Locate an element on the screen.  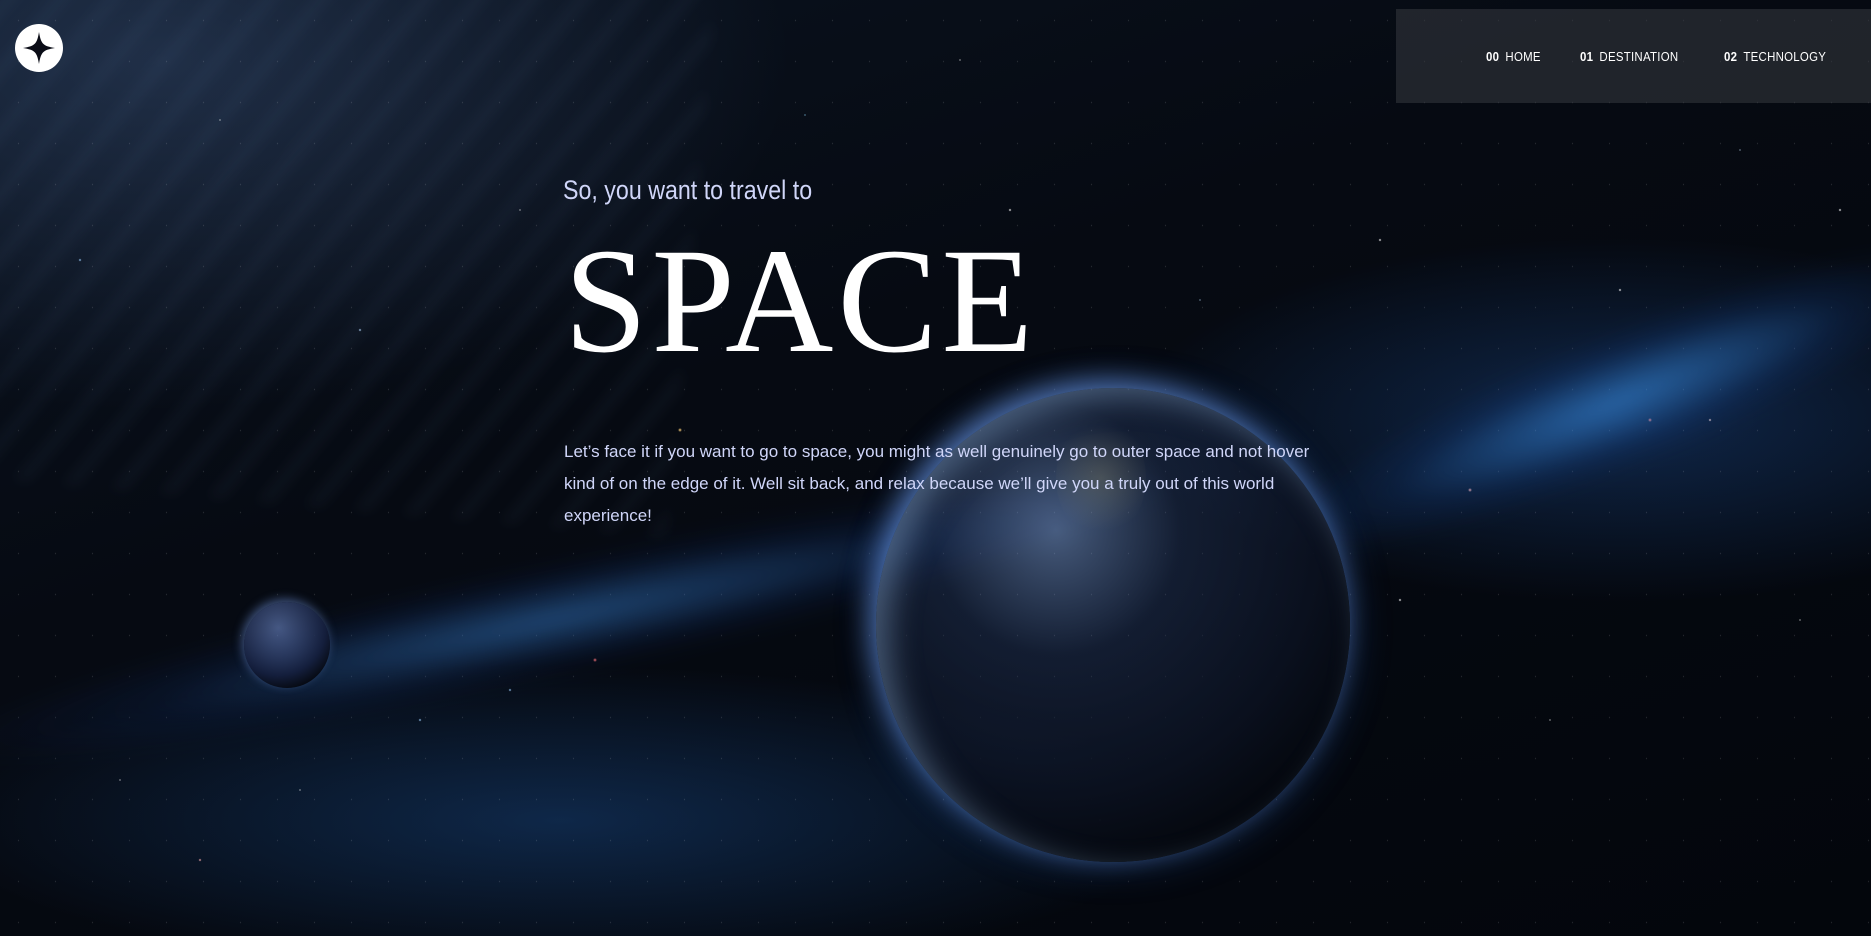
nav-item-technology: 02 TECHNOLOGY is located at coordinates (1775, 56).